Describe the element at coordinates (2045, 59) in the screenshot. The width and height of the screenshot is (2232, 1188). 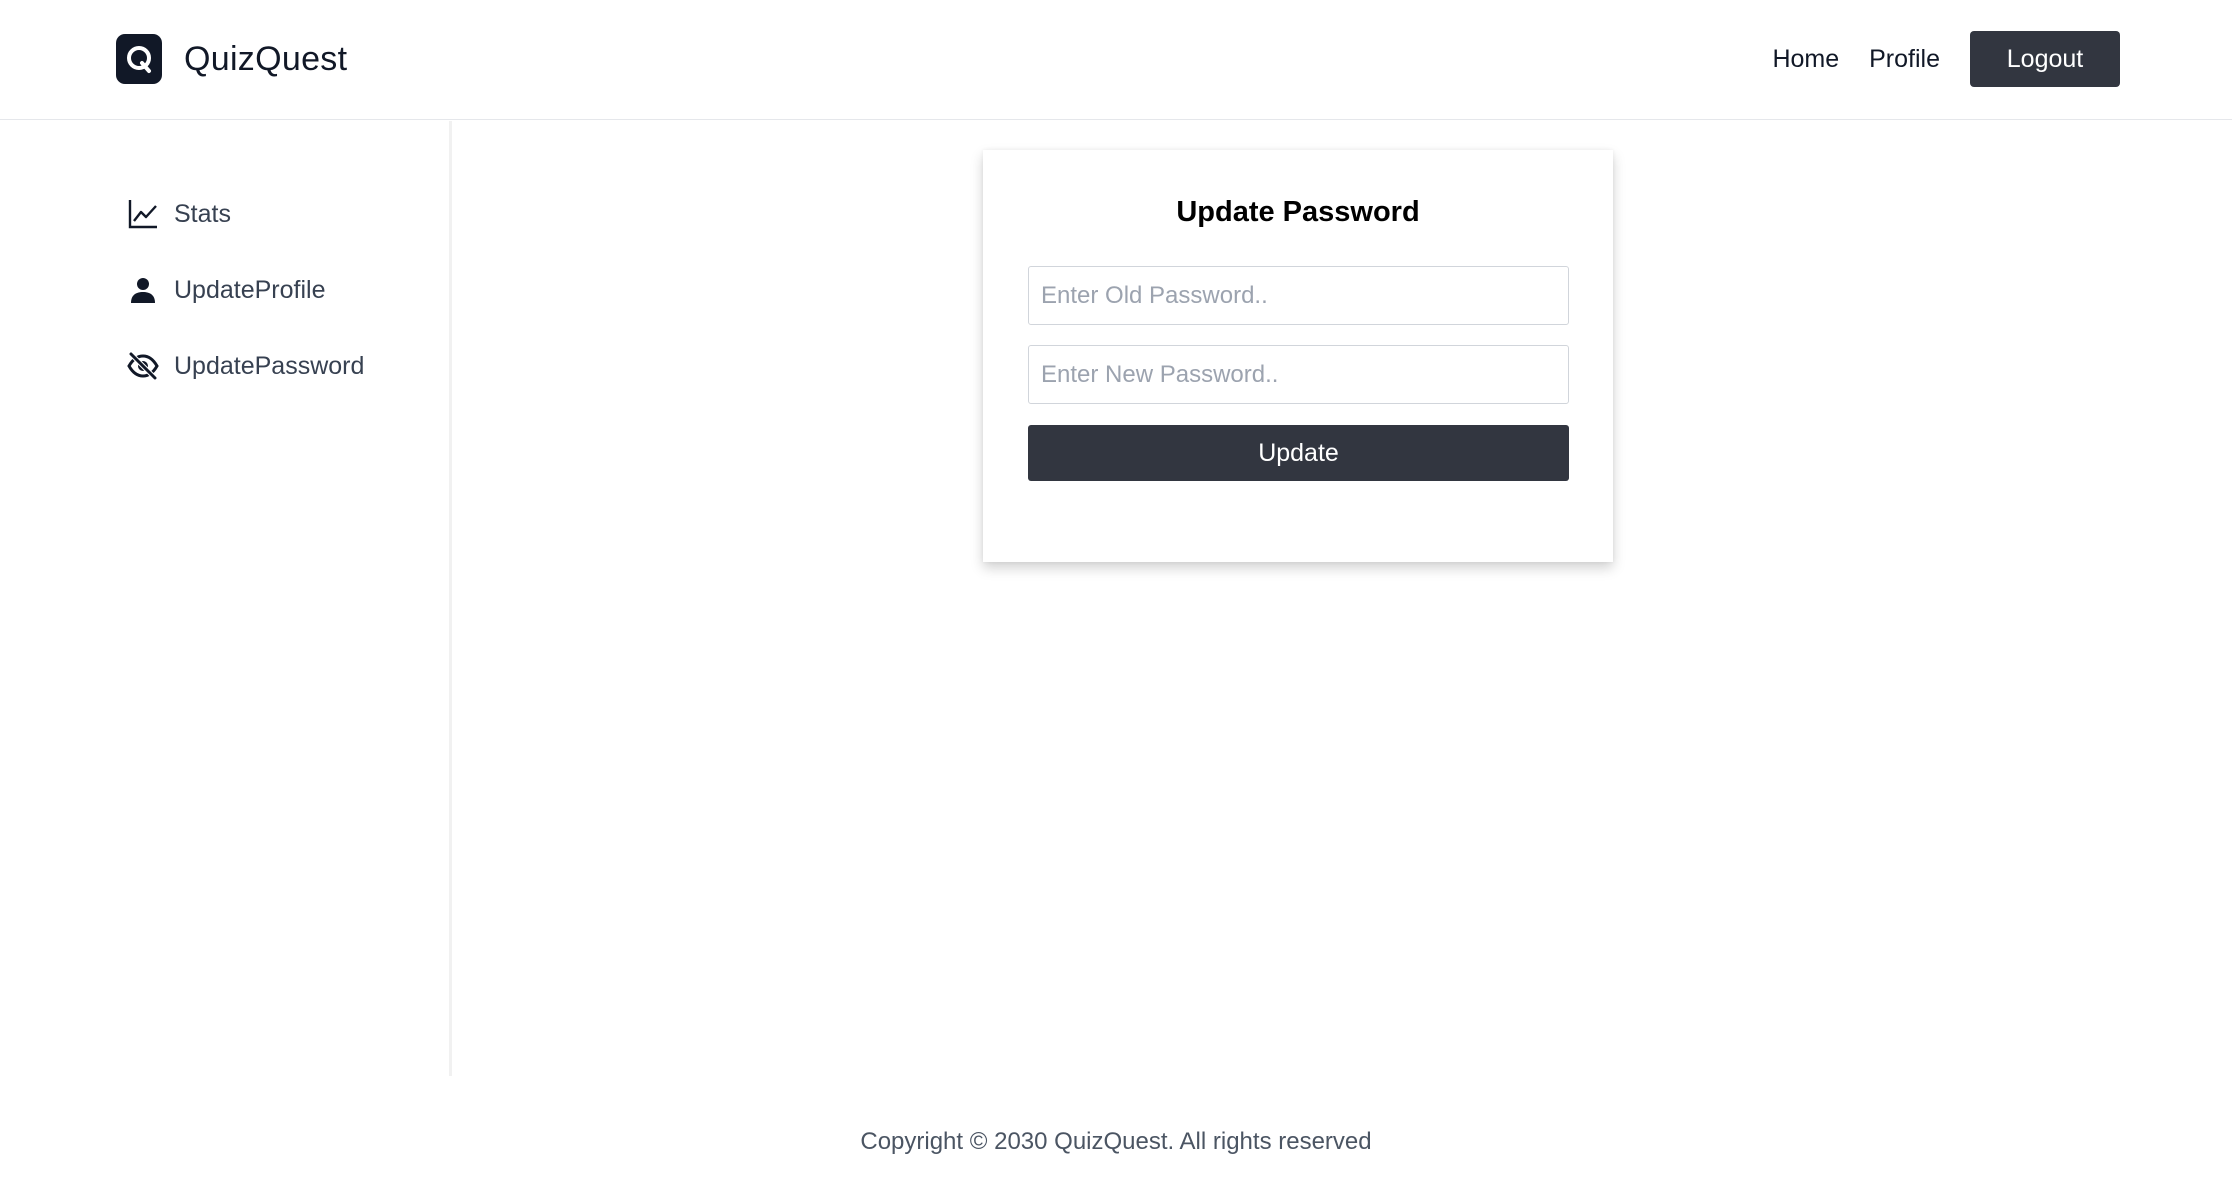
I see `logout-button: Logout` at that location.